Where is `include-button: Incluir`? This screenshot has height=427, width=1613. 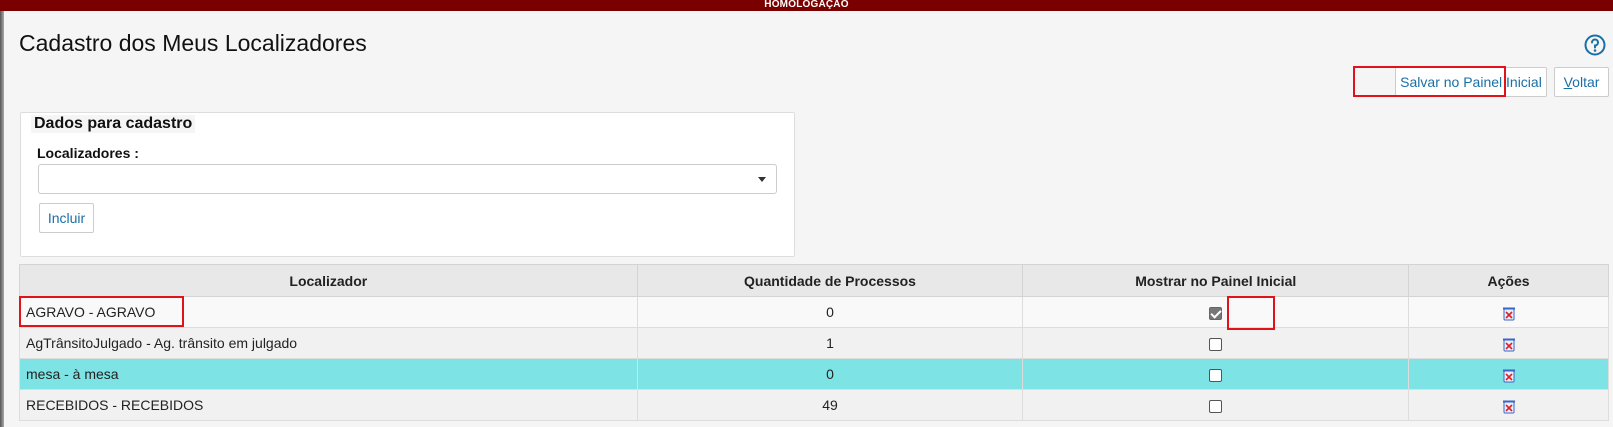
include-button: Incluir is located at coordinates (66, 218).